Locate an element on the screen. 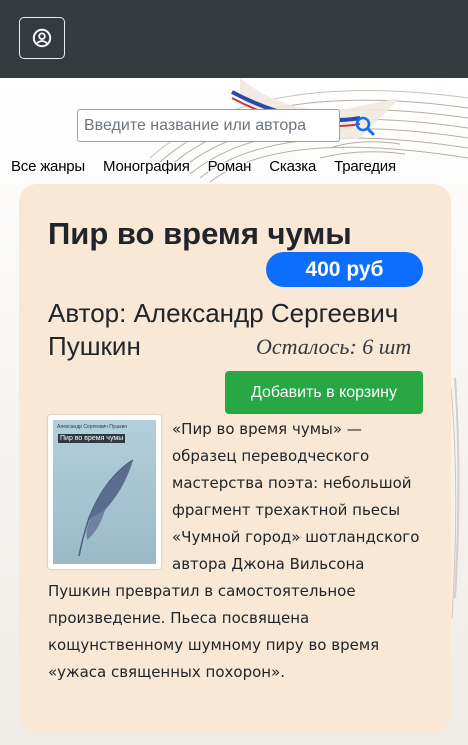 The height and width of the screenshot is (745, 468). genre-fairy-tale: Сказка is located at coordinates (292, 166).